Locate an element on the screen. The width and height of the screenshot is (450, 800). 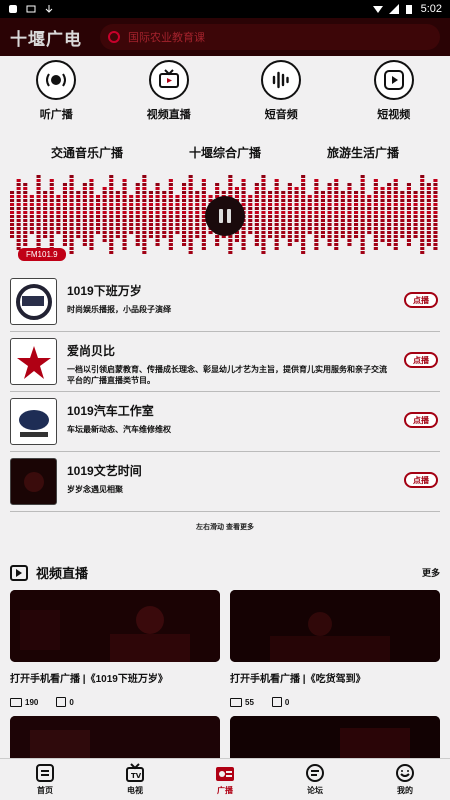
list-item: 1019文艺时间 岁岁念遇见相聚 点播 is located at coordinates (225, 482).